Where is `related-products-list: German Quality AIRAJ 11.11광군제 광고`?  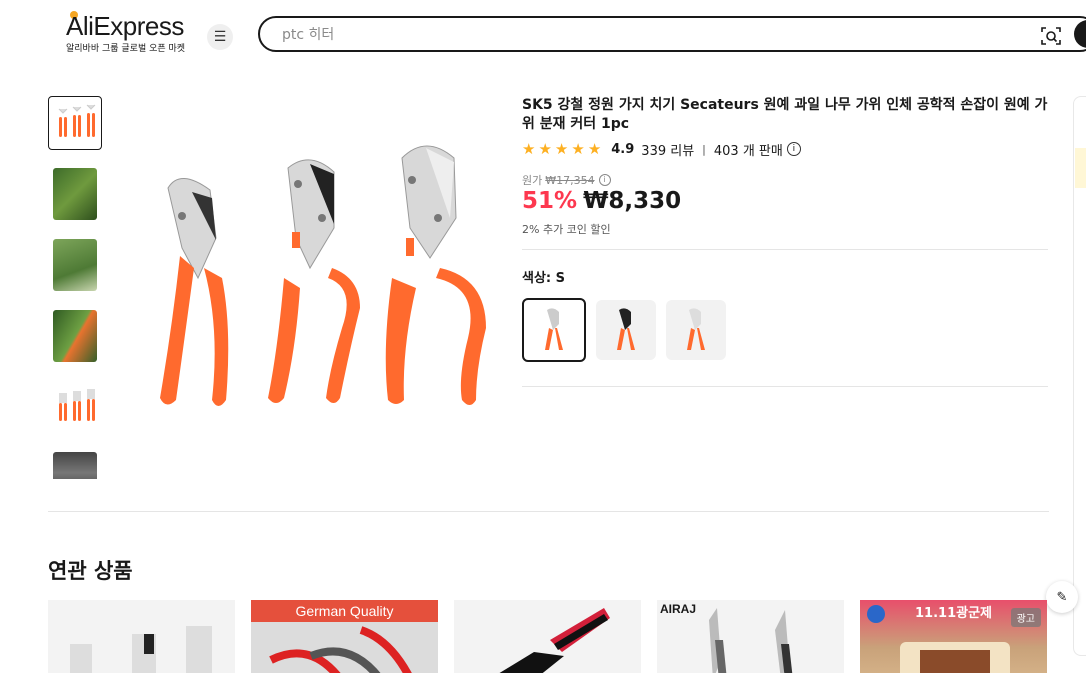 related-products-list: German Quality AIRAJ 11.11광군제 광고 is located at coordinates (547, 636).